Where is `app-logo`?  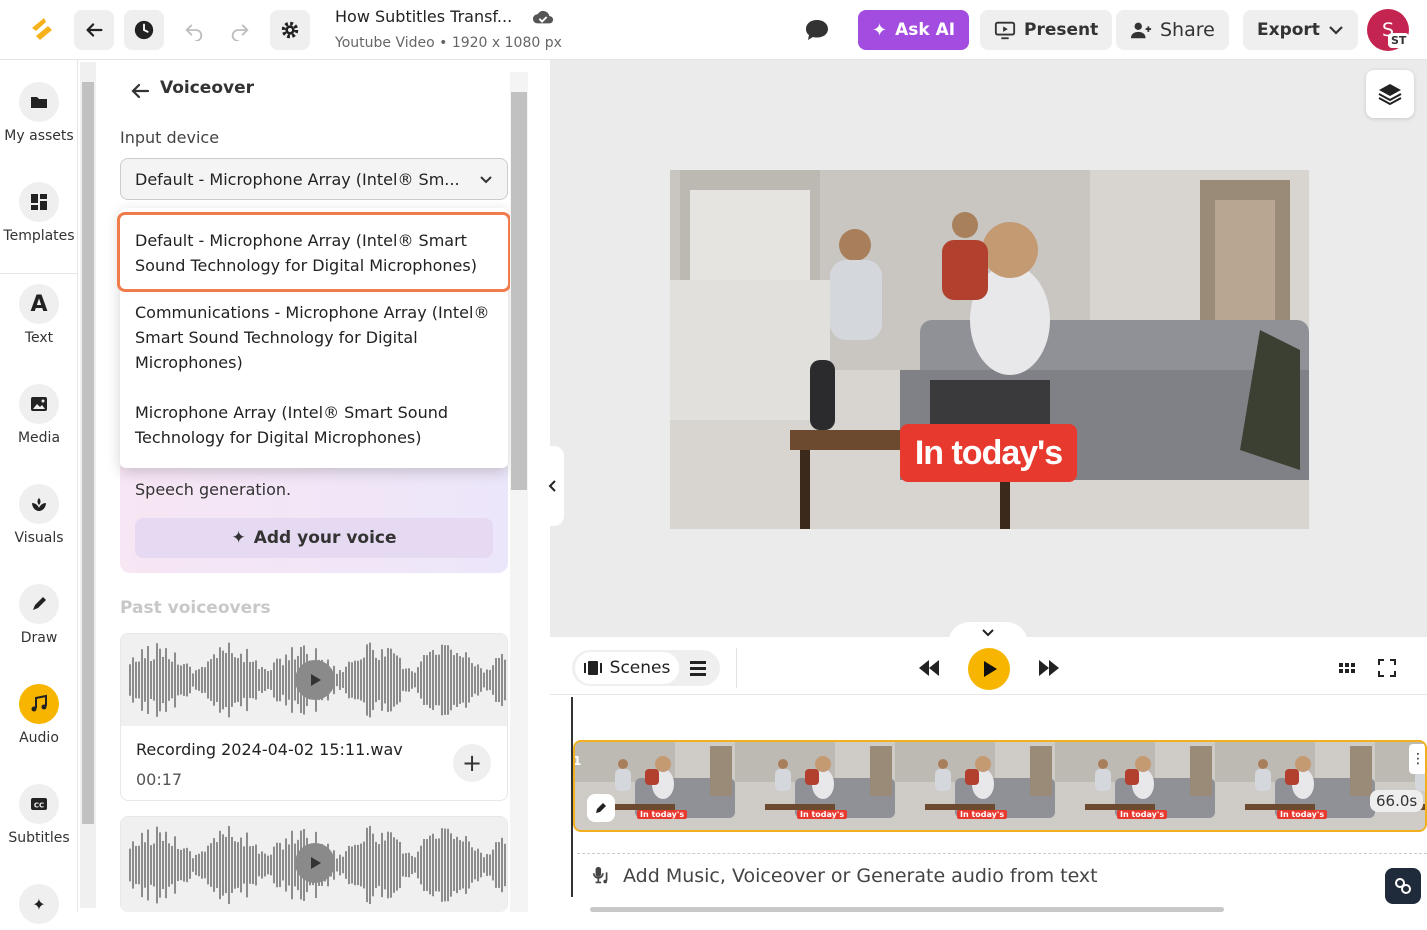 app-logo is located at coordinates (42, 30).